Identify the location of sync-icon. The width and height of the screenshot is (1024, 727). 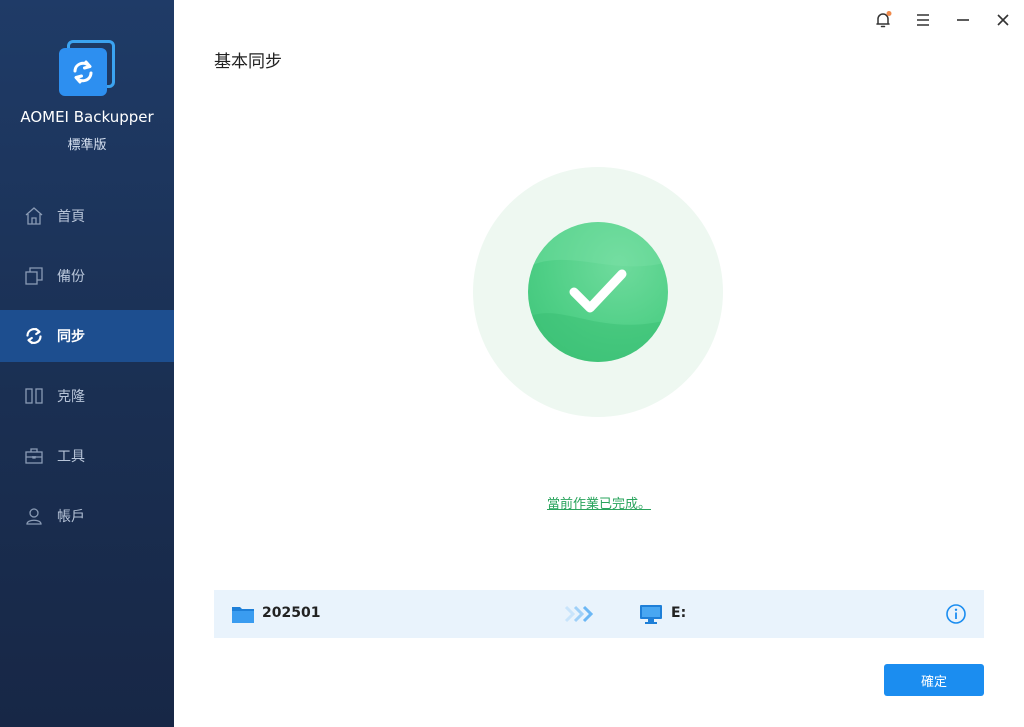
(34, 336).